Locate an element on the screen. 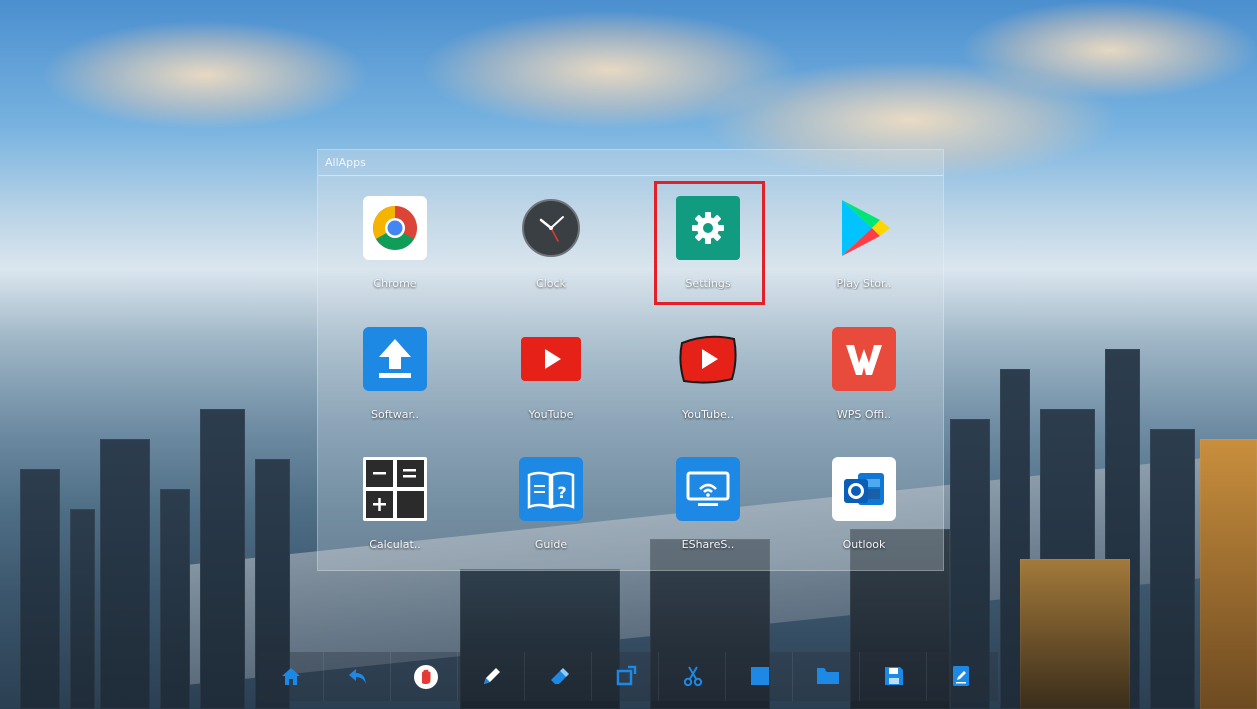 This screenshot has height=709, width=1257. home-icon is located at coordinates (291, 676).